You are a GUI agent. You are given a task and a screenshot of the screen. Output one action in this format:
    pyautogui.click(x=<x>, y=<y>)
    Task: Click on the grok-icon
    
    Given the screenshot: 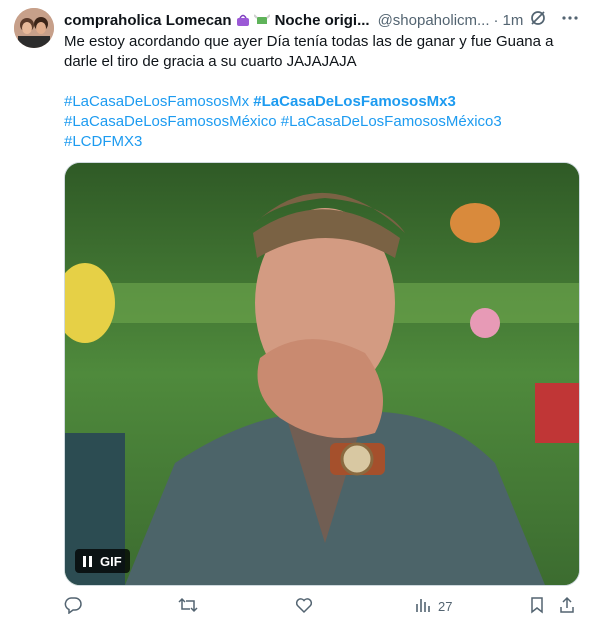 What is the action you would take?
    pyautogui.click(x=538, y=20)
    